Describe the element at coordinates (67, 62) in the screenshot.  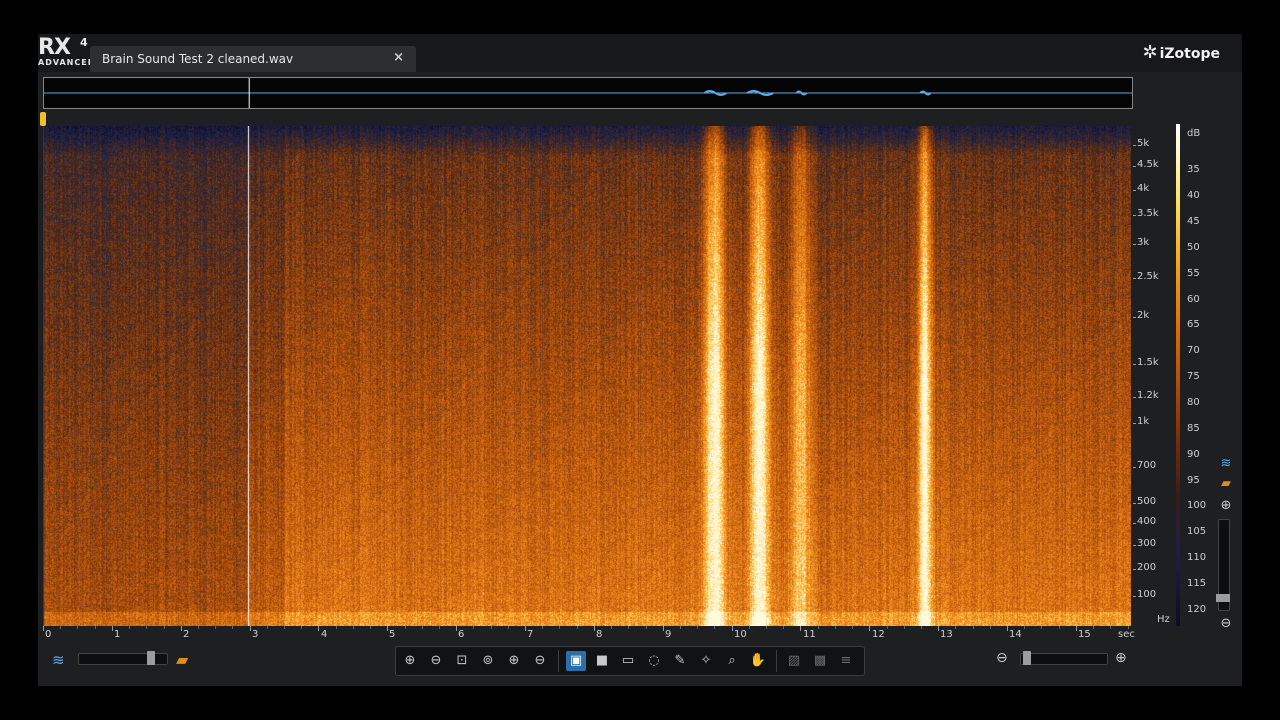
I see `logo-edition: ADVANCED` at that location.